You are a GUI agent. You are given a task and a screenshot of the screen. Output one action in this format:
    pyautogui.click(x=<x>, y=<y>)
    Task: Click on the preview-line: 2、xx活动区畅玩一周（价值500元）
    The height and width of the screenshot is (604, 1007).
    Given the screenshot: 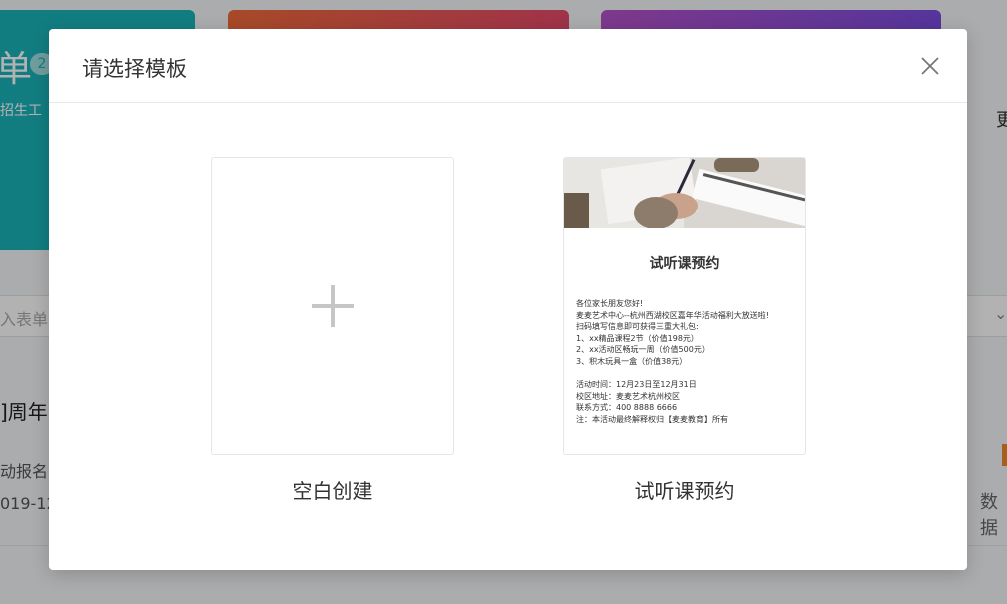 What is the action you would take?
    pyautogui.click(x=643, y=350)
    